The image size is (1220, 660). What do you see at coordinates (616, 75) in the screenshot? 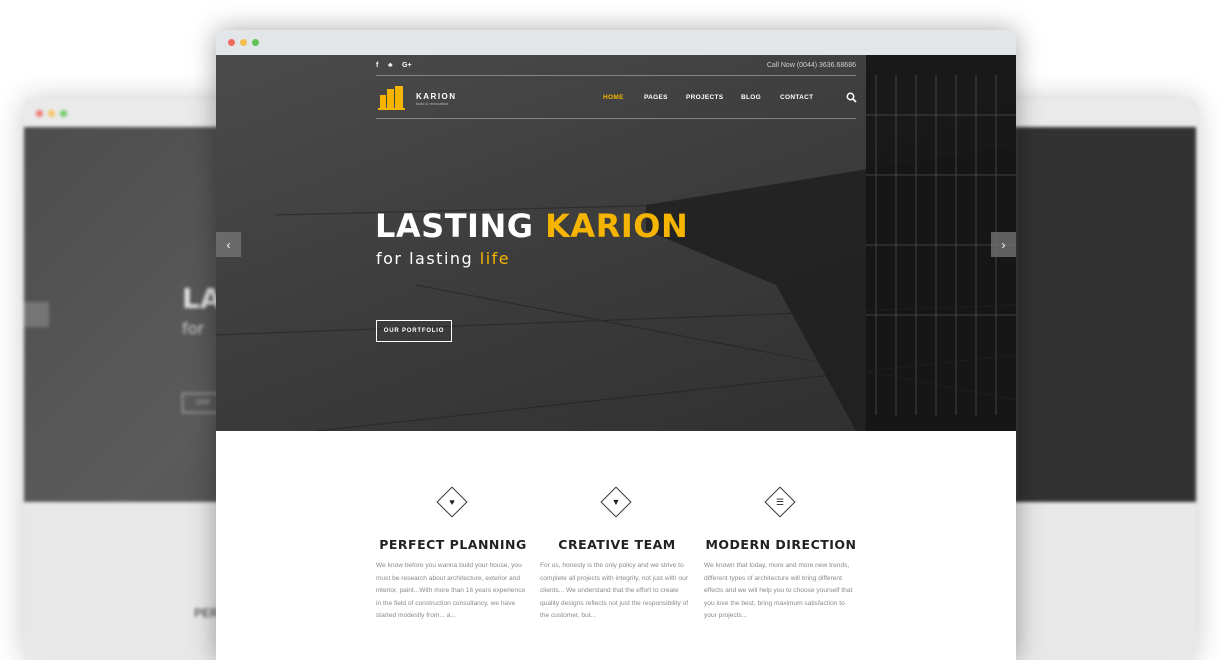
I see `topbar-divider` at bounding box center [616, 75].